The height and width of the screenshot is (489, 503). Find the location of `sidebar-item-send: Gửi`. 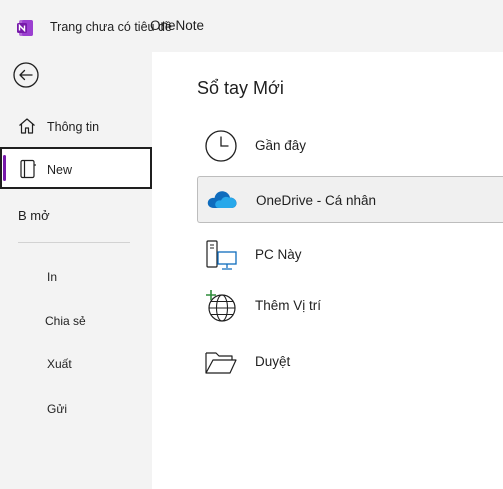

sidebar-item-send: Gửi is located at coordinates (57, 409).